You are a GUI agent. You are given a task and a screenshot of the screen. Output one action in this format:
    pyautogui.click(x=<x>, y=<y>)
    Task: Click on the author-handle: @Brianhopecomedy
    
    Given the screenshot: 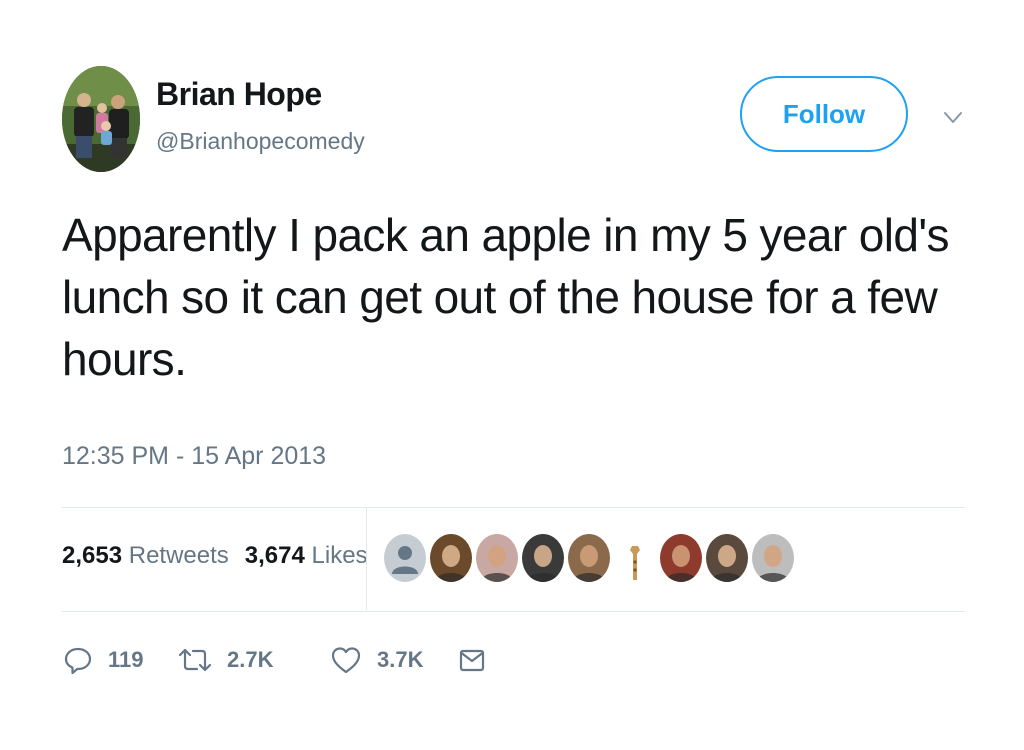 What is the action you would take?
    pyautogui.click(x=260, y=141)
    